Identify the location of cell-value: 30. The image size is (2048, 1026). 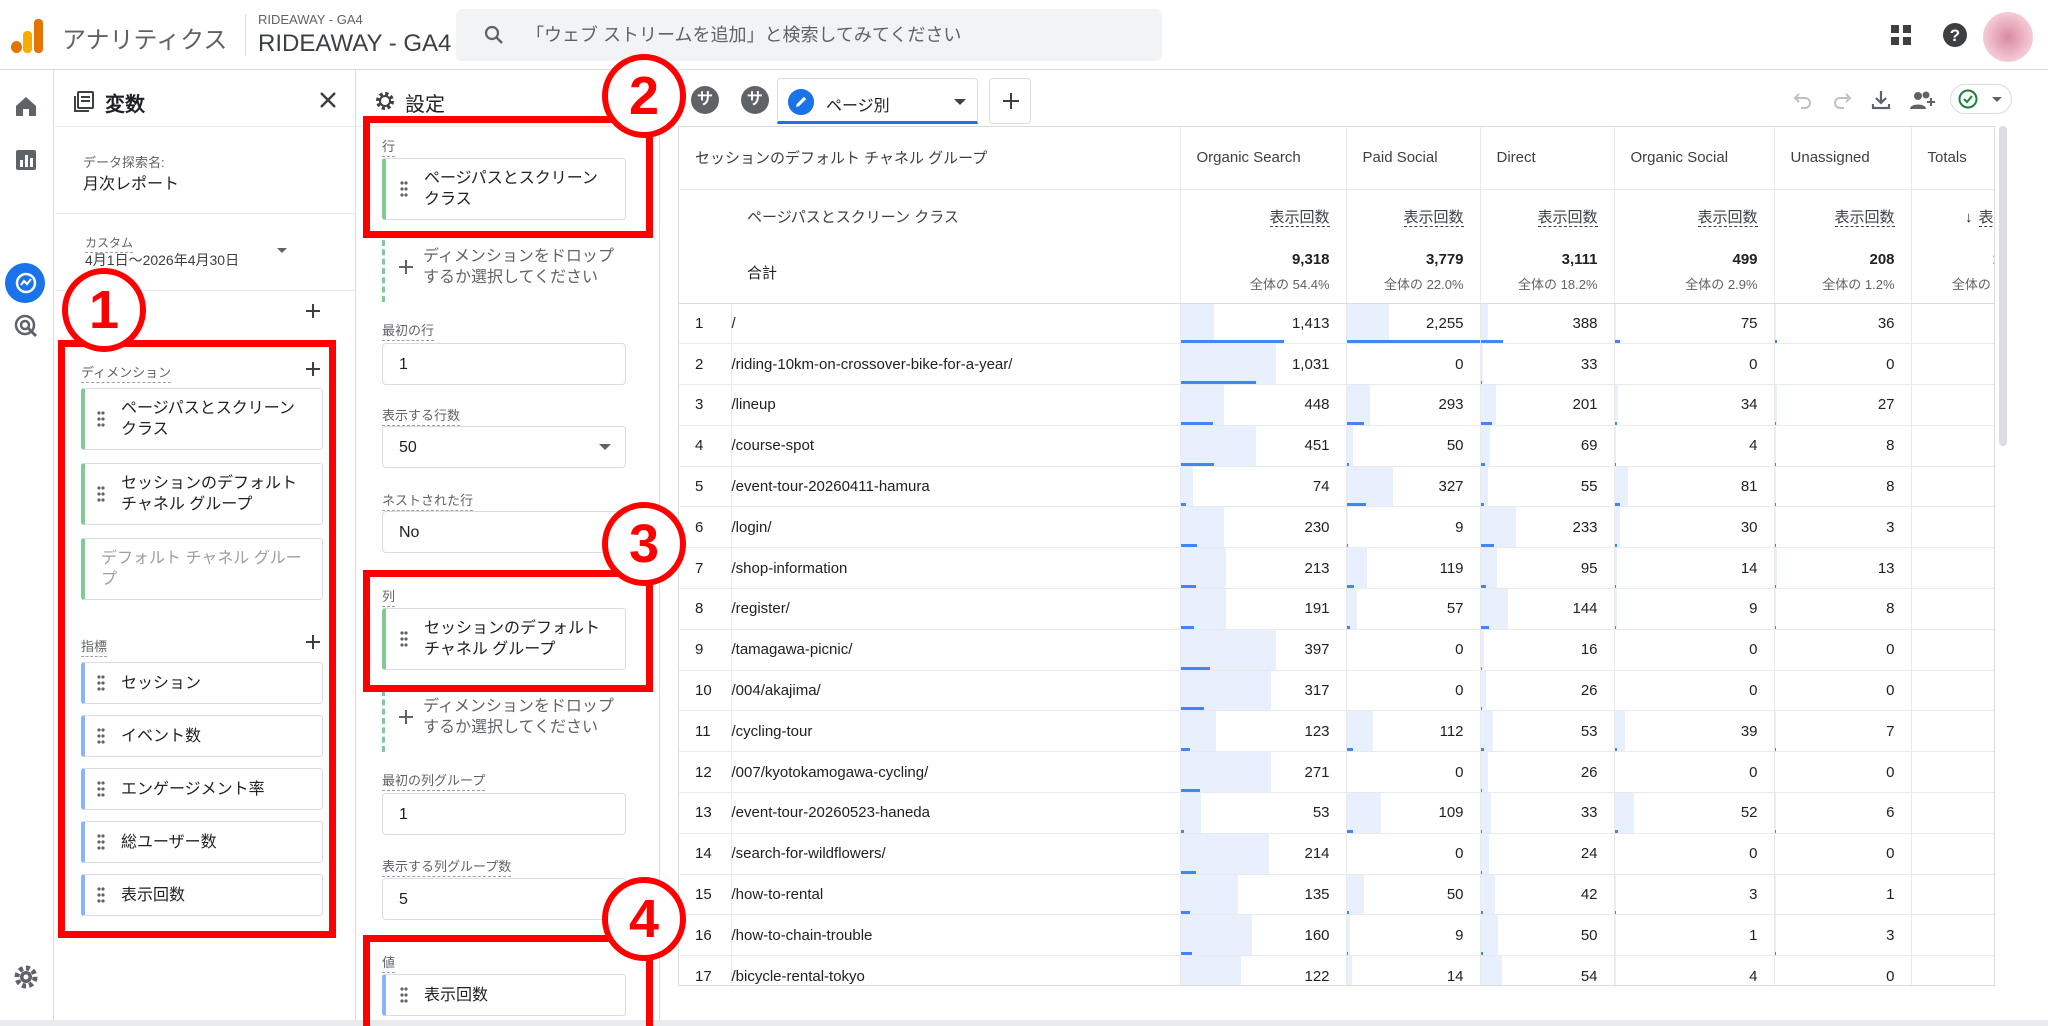
(1749, 527).